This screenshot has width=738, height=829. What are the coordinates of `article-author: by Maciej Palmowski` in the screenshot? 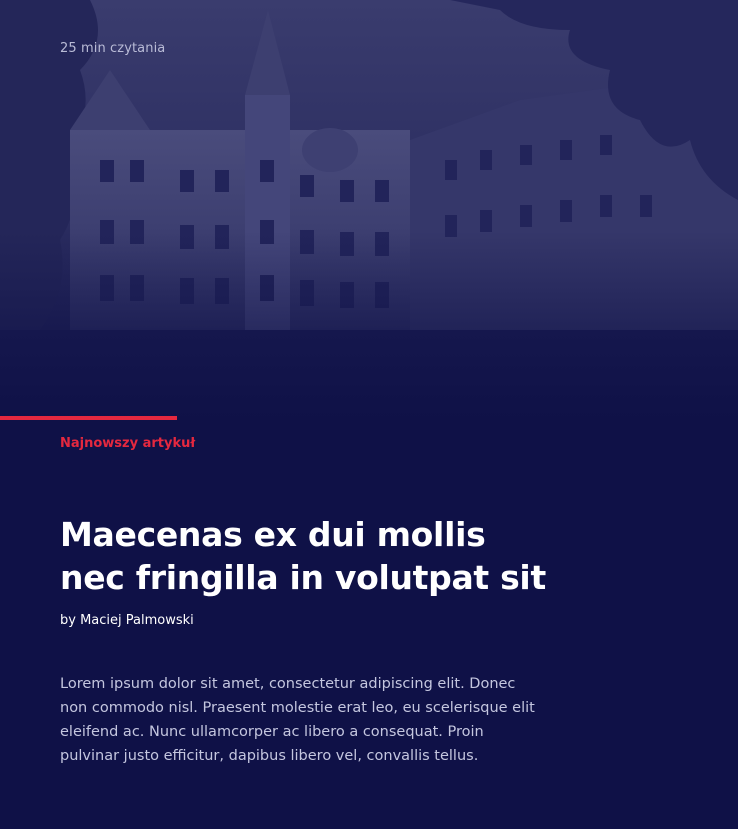 It's located at (127, 620).